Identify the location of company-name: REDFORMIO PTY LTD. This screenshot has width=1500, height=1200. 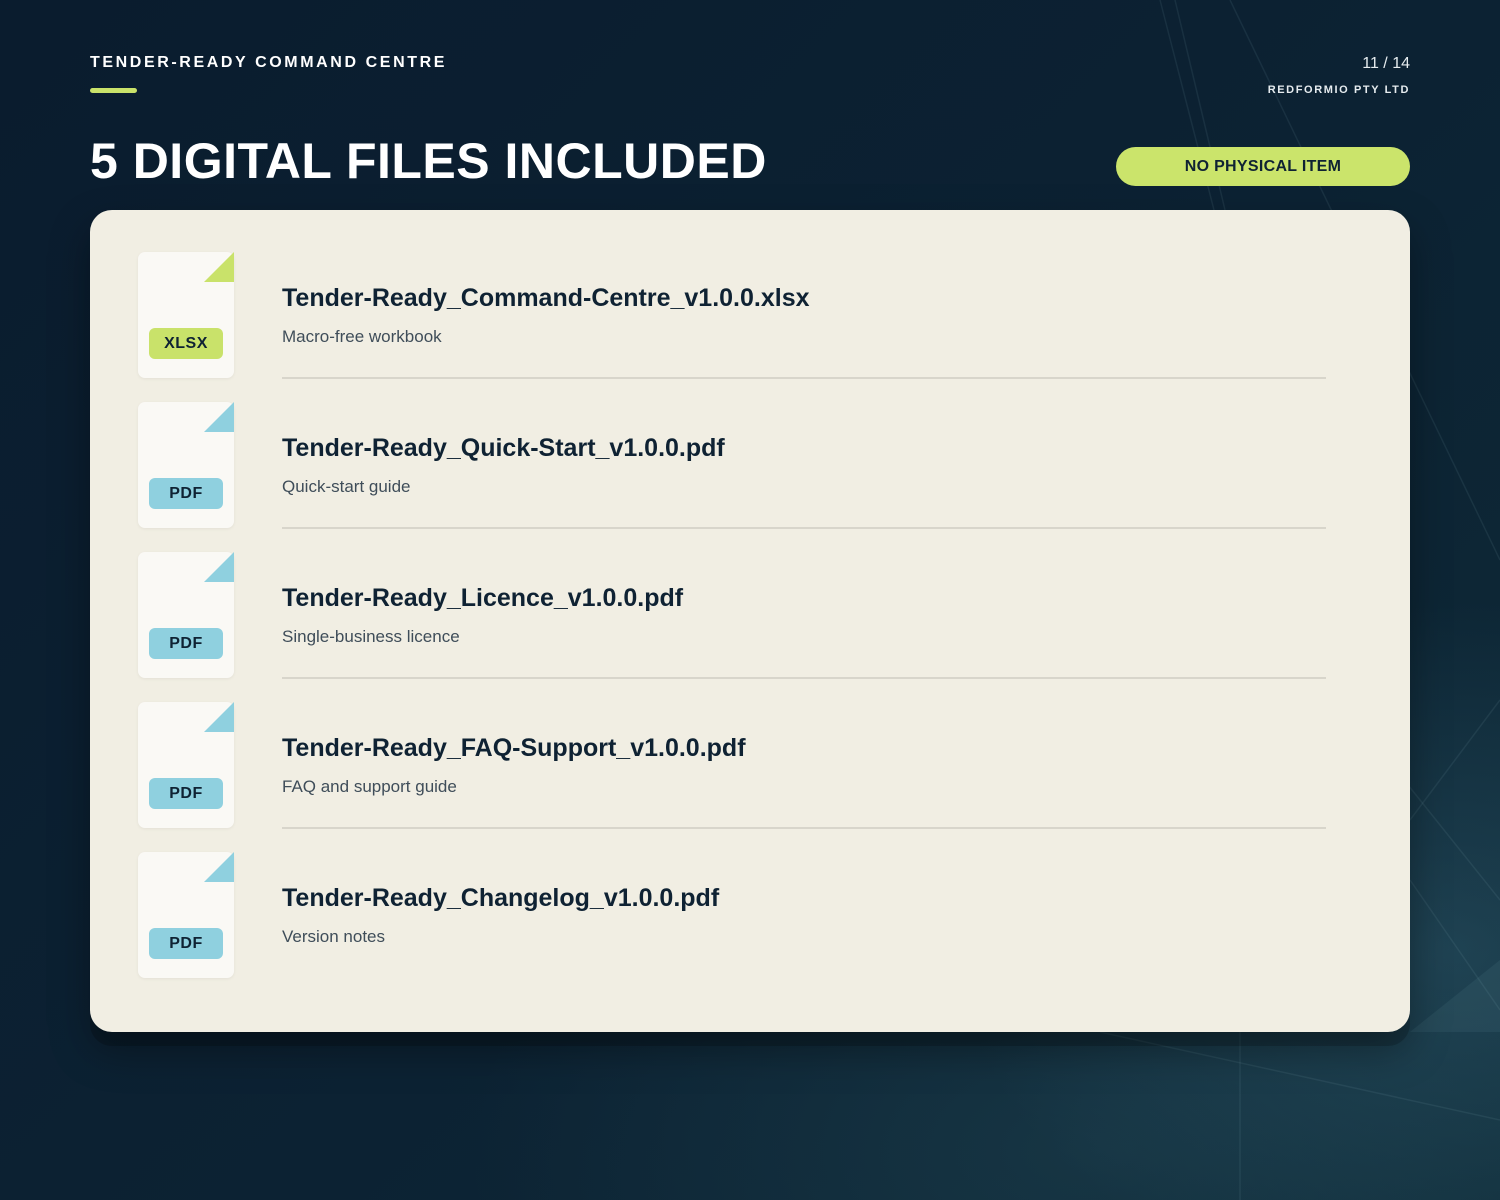
(1338, 90).